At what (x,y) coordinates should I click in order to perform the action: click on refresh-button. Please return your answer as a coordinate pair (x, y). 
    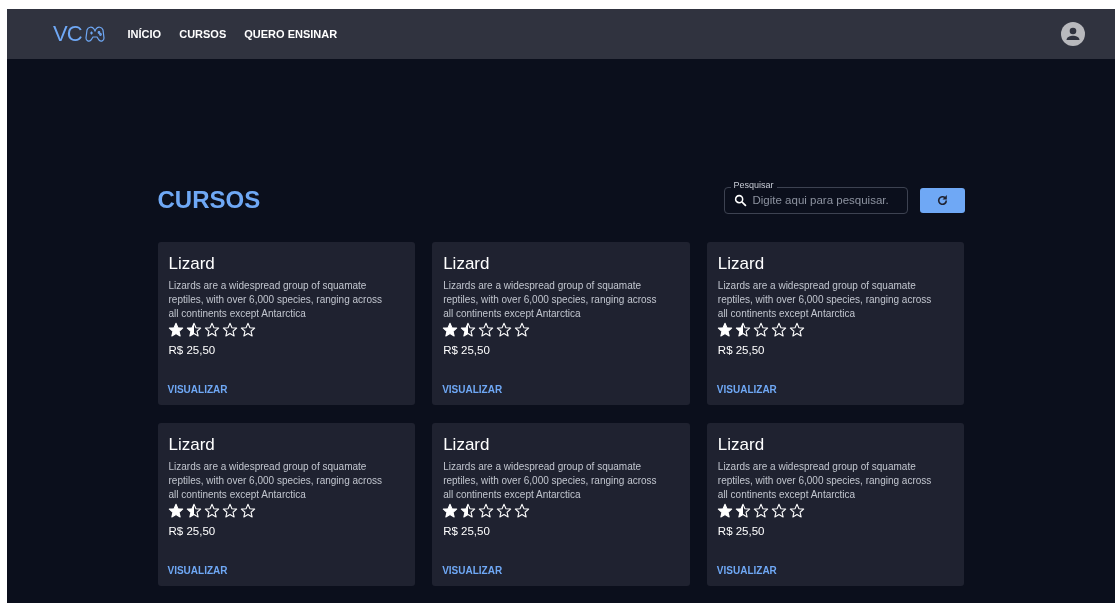
    Looking at the image, I should click on (942, 200).